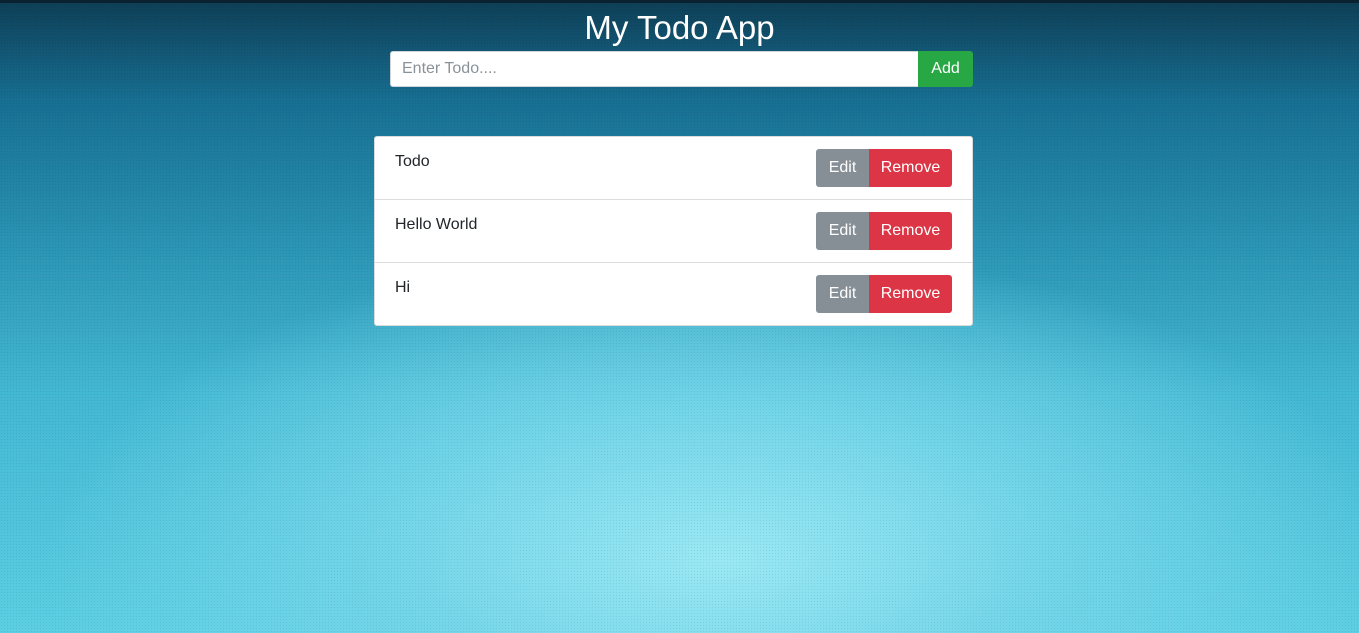 The height and width of the screenshot is (633, 1359). I want to click on add-todo-form: Add, so click(681, 69).